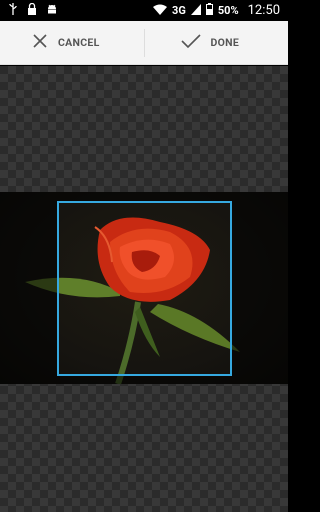 The image size is (320, 512). What do you see at coordinates (144, 380) in the screenshot?
I see `crop-dim-bottom` at bounding box center [144, 380].